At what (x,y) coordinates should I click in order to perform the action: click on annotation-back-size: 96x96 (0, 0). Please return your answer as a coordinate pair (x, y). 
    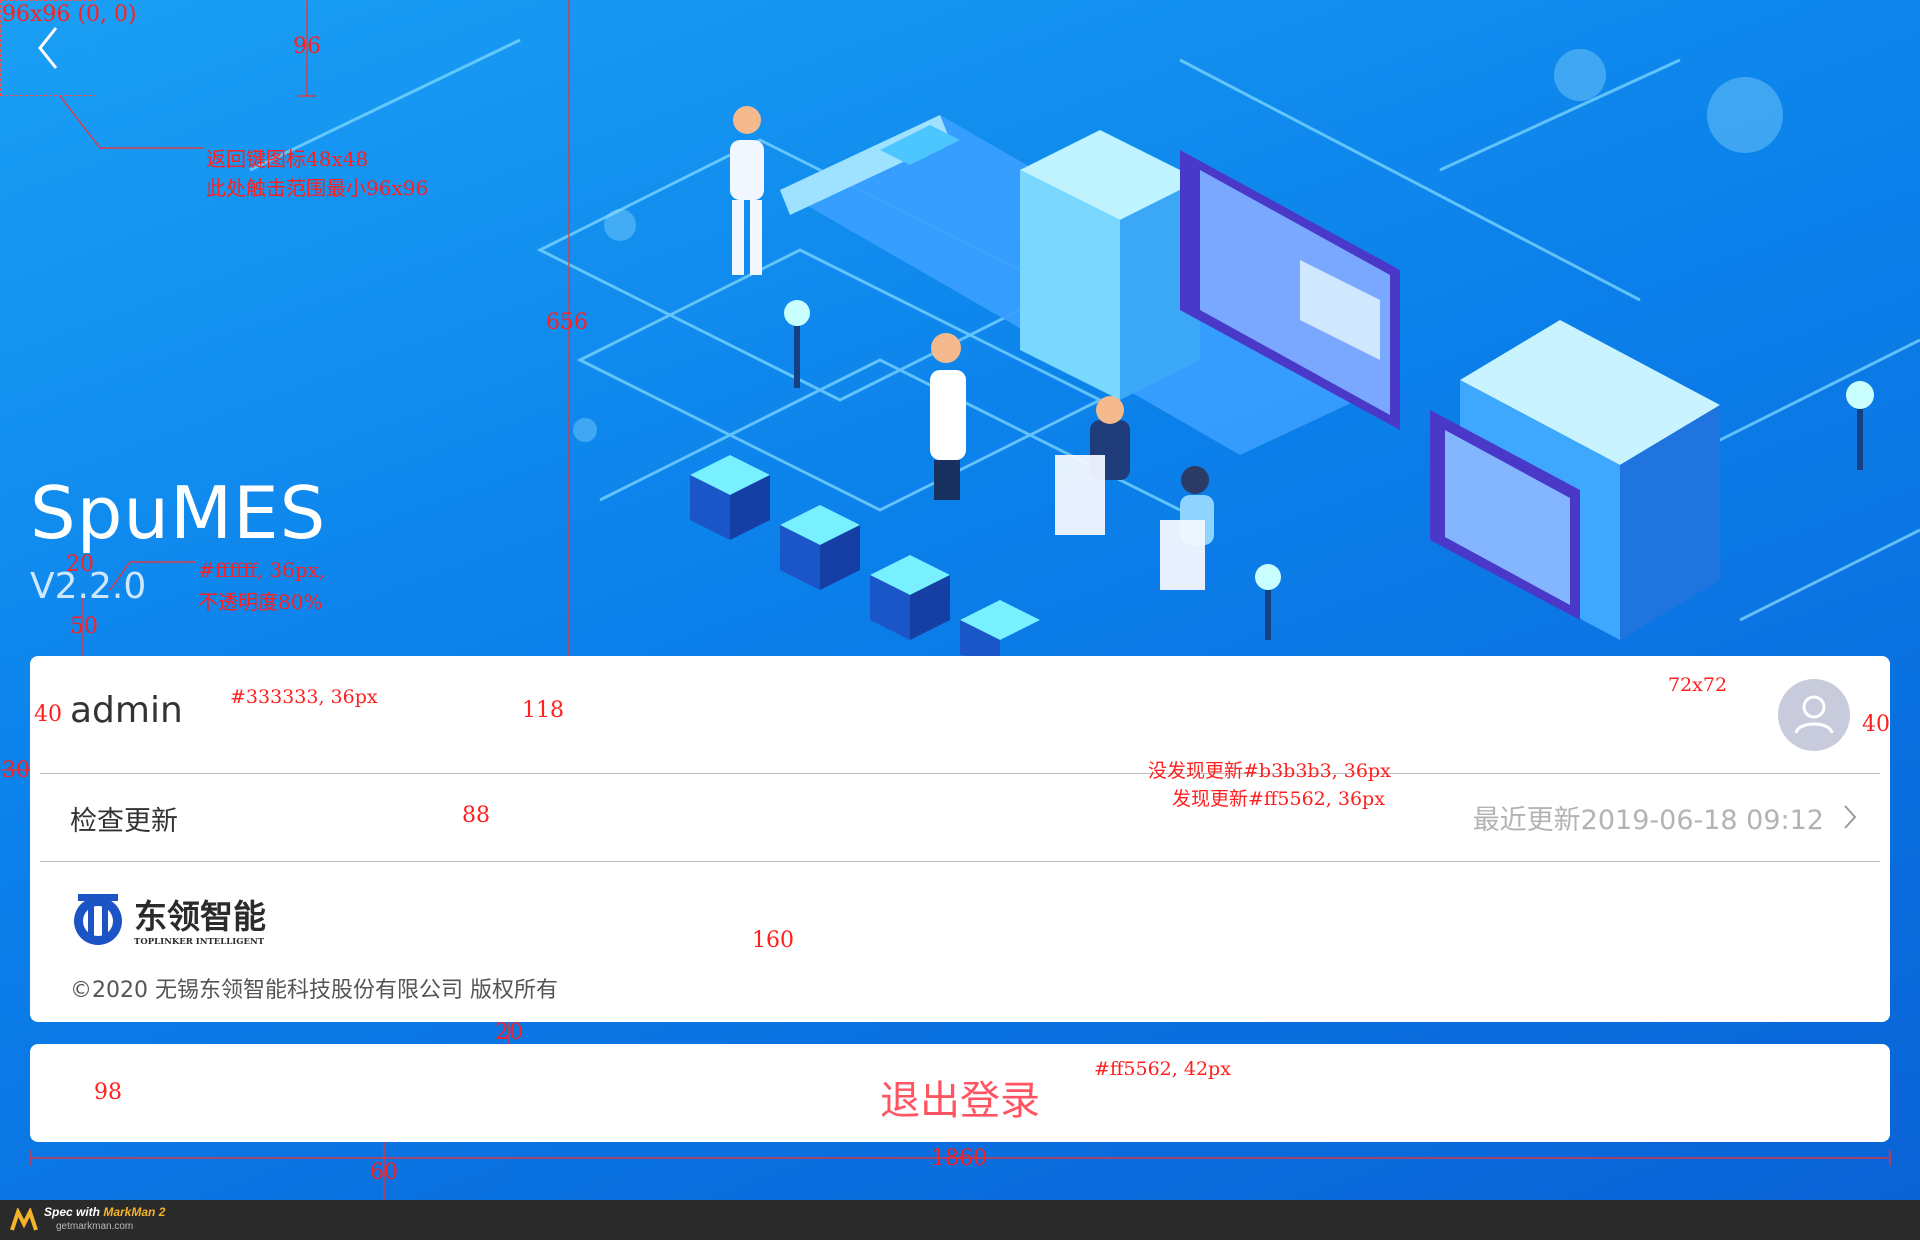
    Looking at the image, I should click on (69, 14).